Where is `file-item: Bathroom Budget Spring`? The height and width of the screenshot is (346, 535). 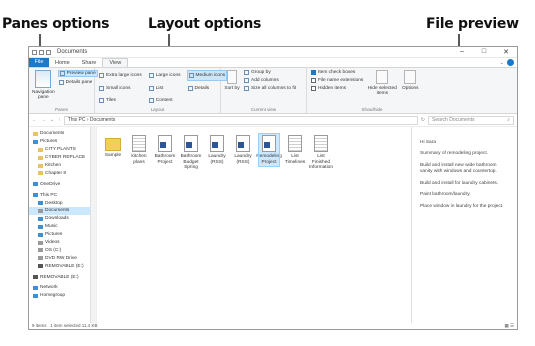
file-item: Bathroom Budget Spring is located at coordinates (191, 153).